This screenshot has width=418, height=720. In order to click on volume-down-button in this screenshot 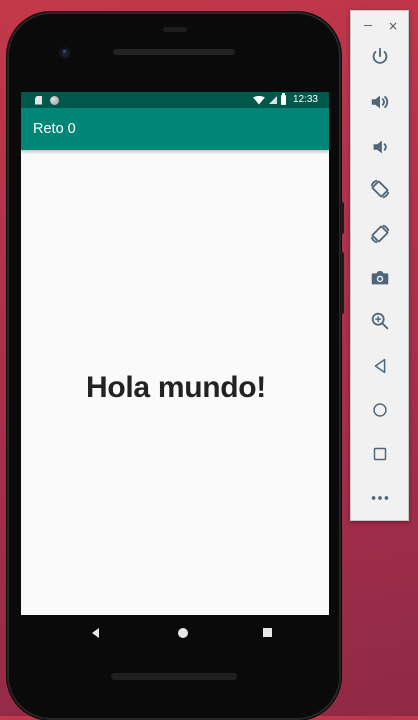, I will do `click(380, 147)`.